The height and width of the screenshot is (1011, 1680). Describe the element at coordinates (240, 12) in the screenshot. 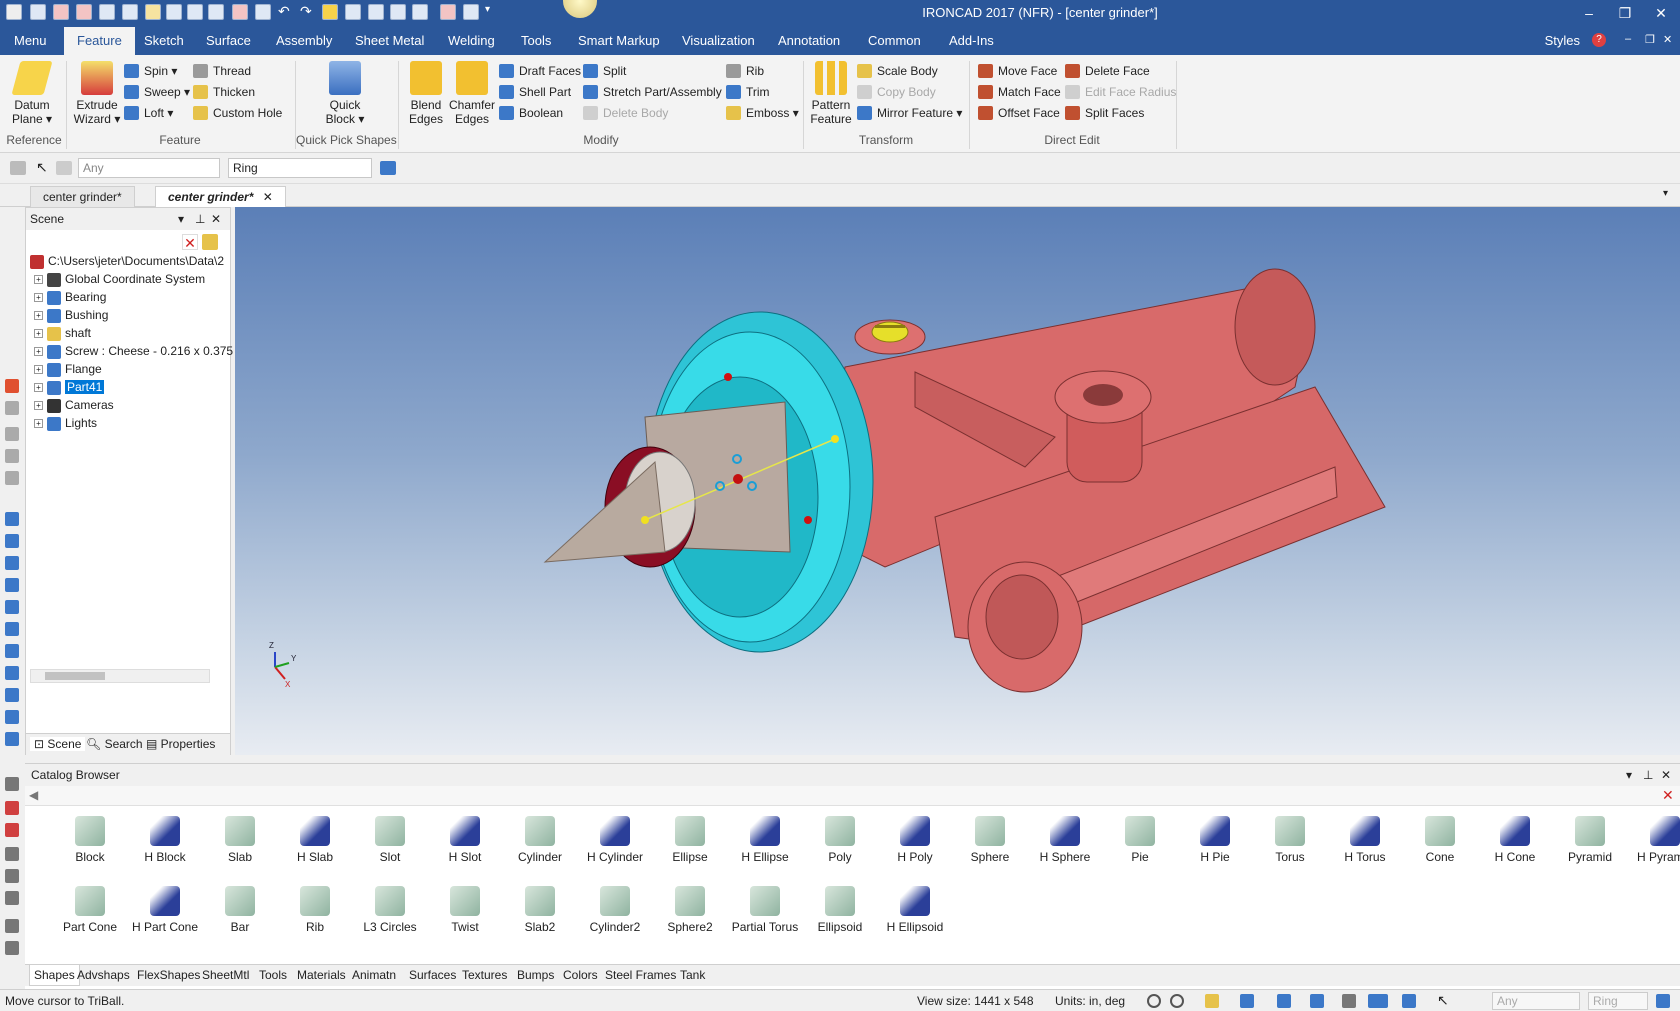

I see `unload-icon` at that location.